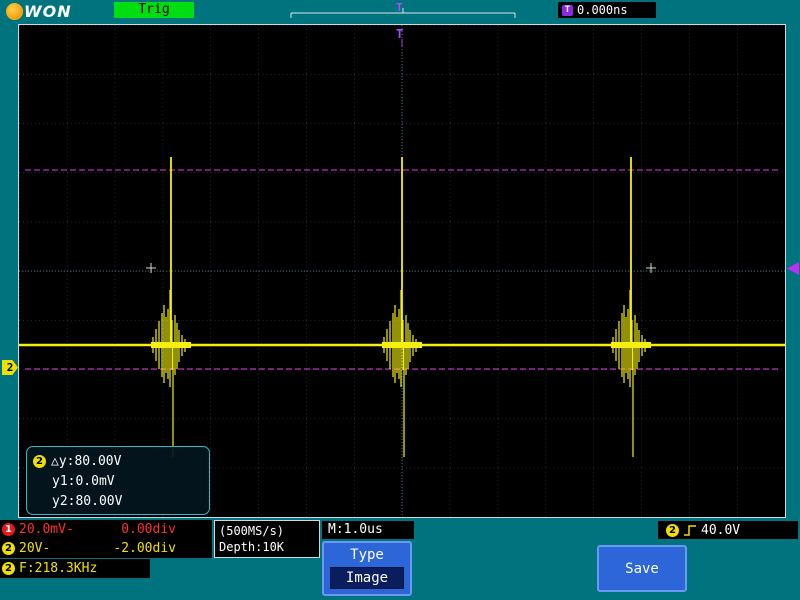 The image size is (800, 600). Describe the element at coordinates (46, 529) in the screenshot. I see `channel1-scale: 20.0mV-` at that location.